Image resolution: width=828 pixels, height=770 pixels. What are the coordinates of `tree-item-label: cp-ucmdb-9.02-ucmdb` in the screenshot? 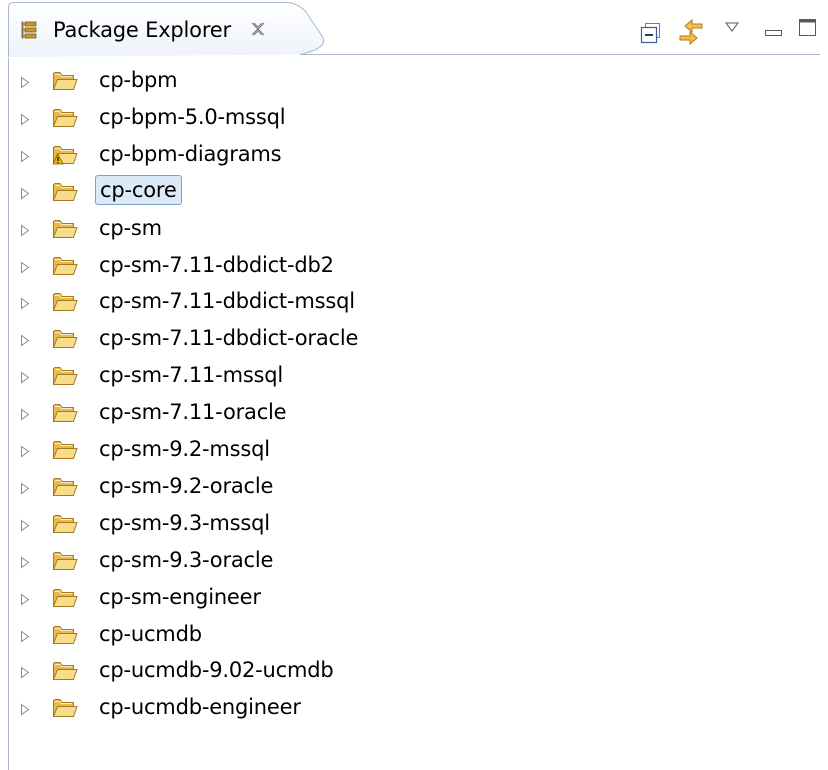 It's located at (216, 670).